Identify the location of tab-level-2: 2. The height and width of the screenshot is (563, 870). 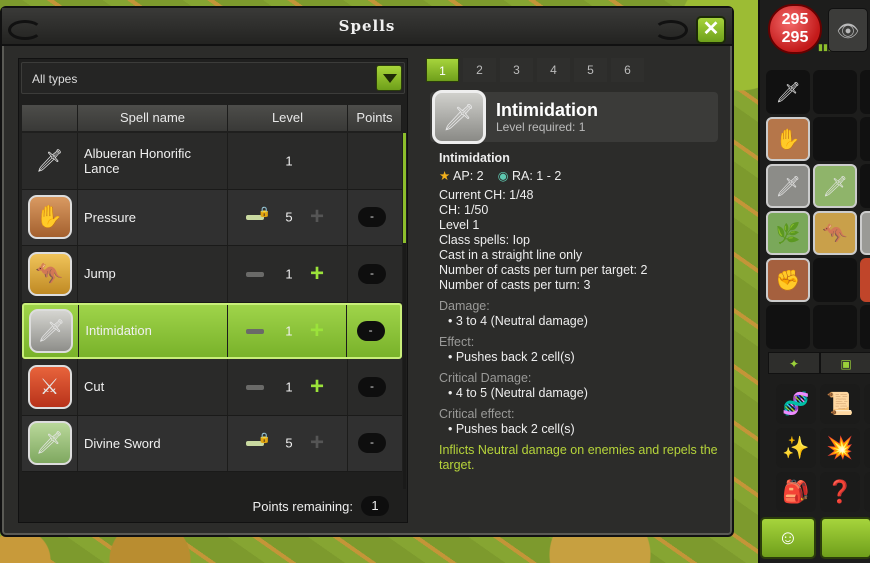
(479, 70).